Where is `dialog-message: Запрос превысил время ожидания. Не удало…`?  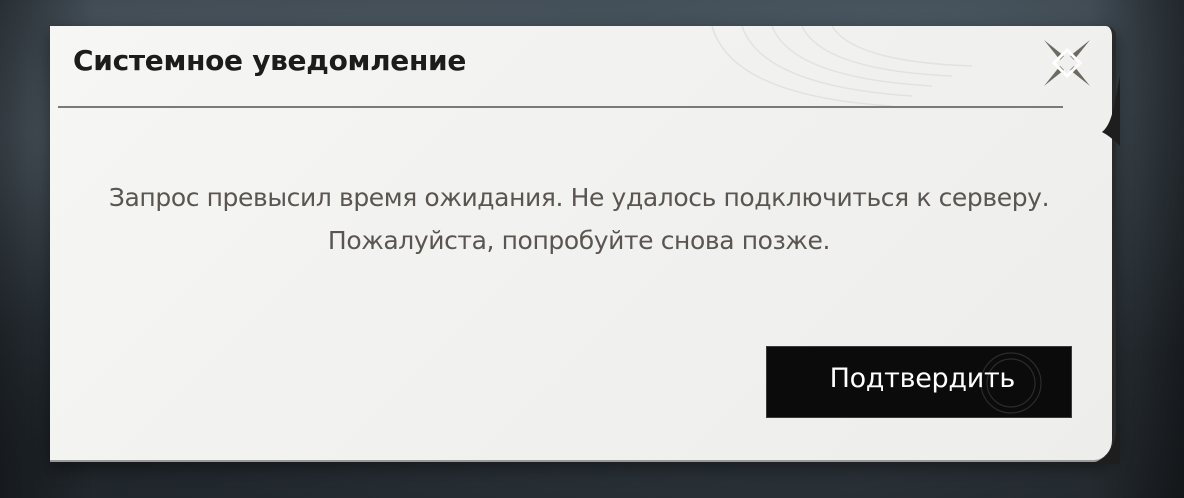 dialog-message: Запрос превысил время ожидания. Не удало… is located at coordinates (579, 219).